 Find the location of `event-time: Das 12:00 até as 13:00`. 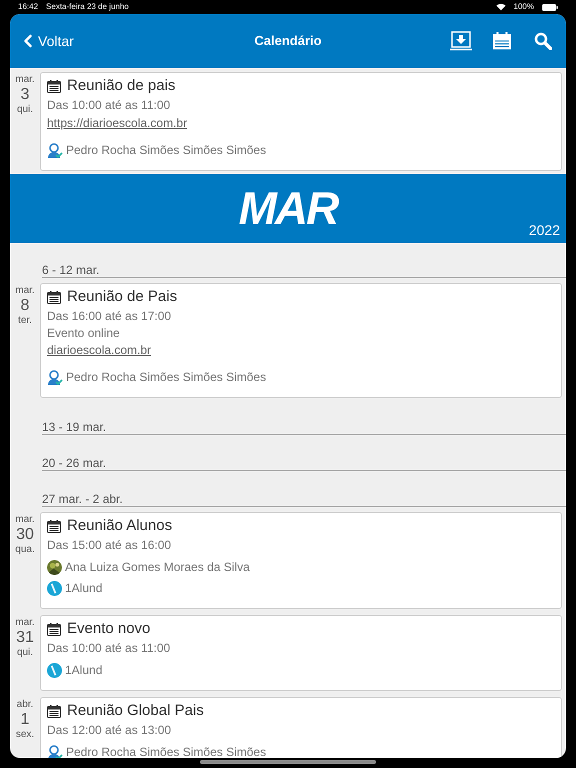

event-time: Das 12:00 até as 13:00 is located at coordinates (109, 730).